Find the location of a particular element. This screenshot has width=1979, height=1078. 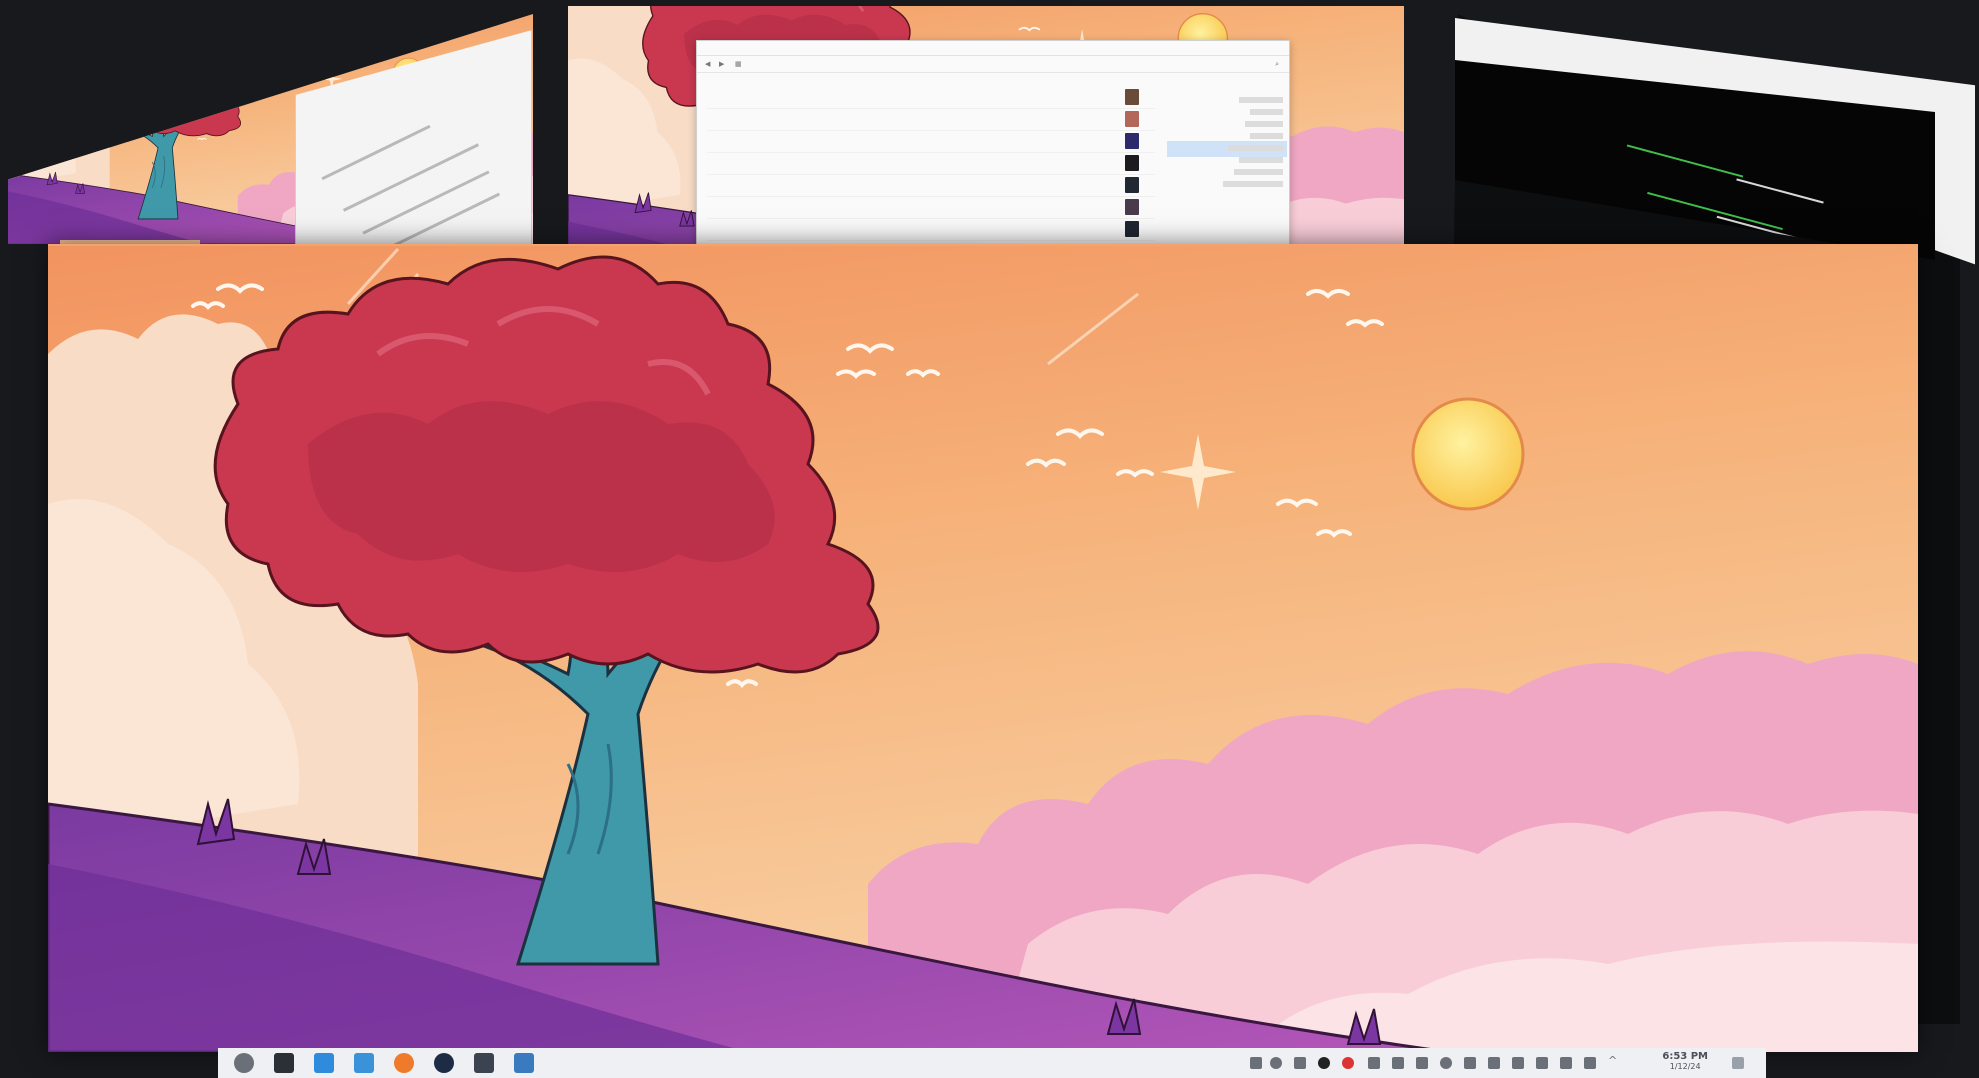

places-panel is located at coordinates (1228, 142).